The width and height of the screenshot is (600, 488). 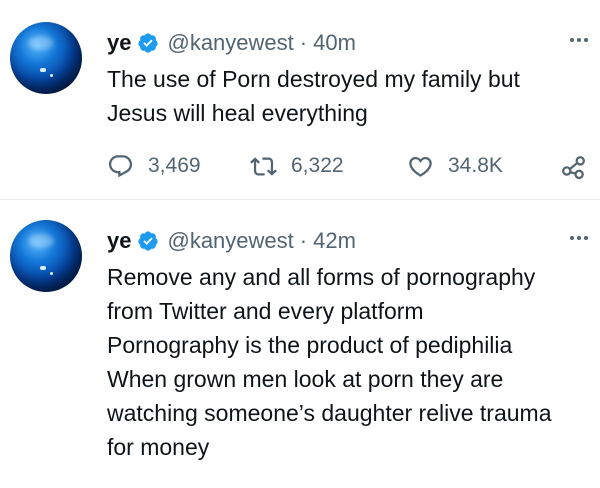 I want to click on like-button: 34.8K, so click(x=455, y=166).